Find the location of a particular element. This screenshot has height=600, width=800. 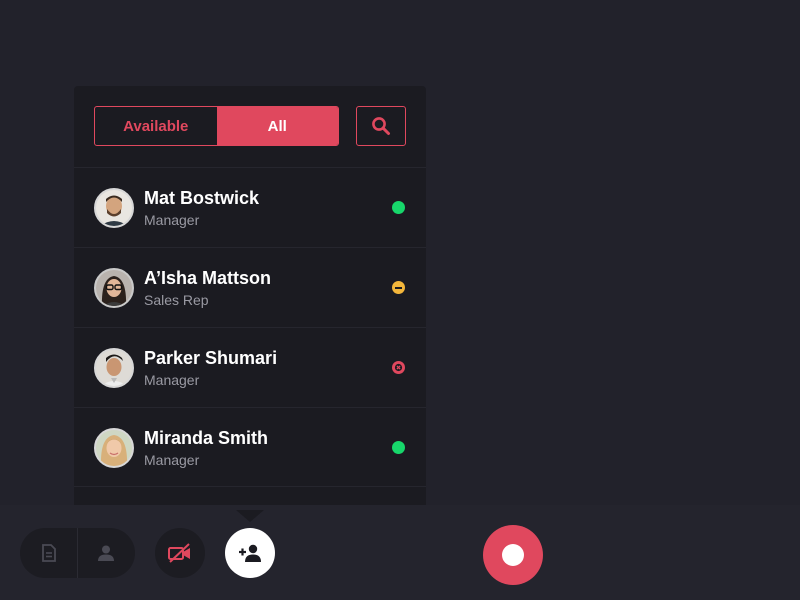

contact-row: Miranda Smith Manager is located at coordinates (250, 447).